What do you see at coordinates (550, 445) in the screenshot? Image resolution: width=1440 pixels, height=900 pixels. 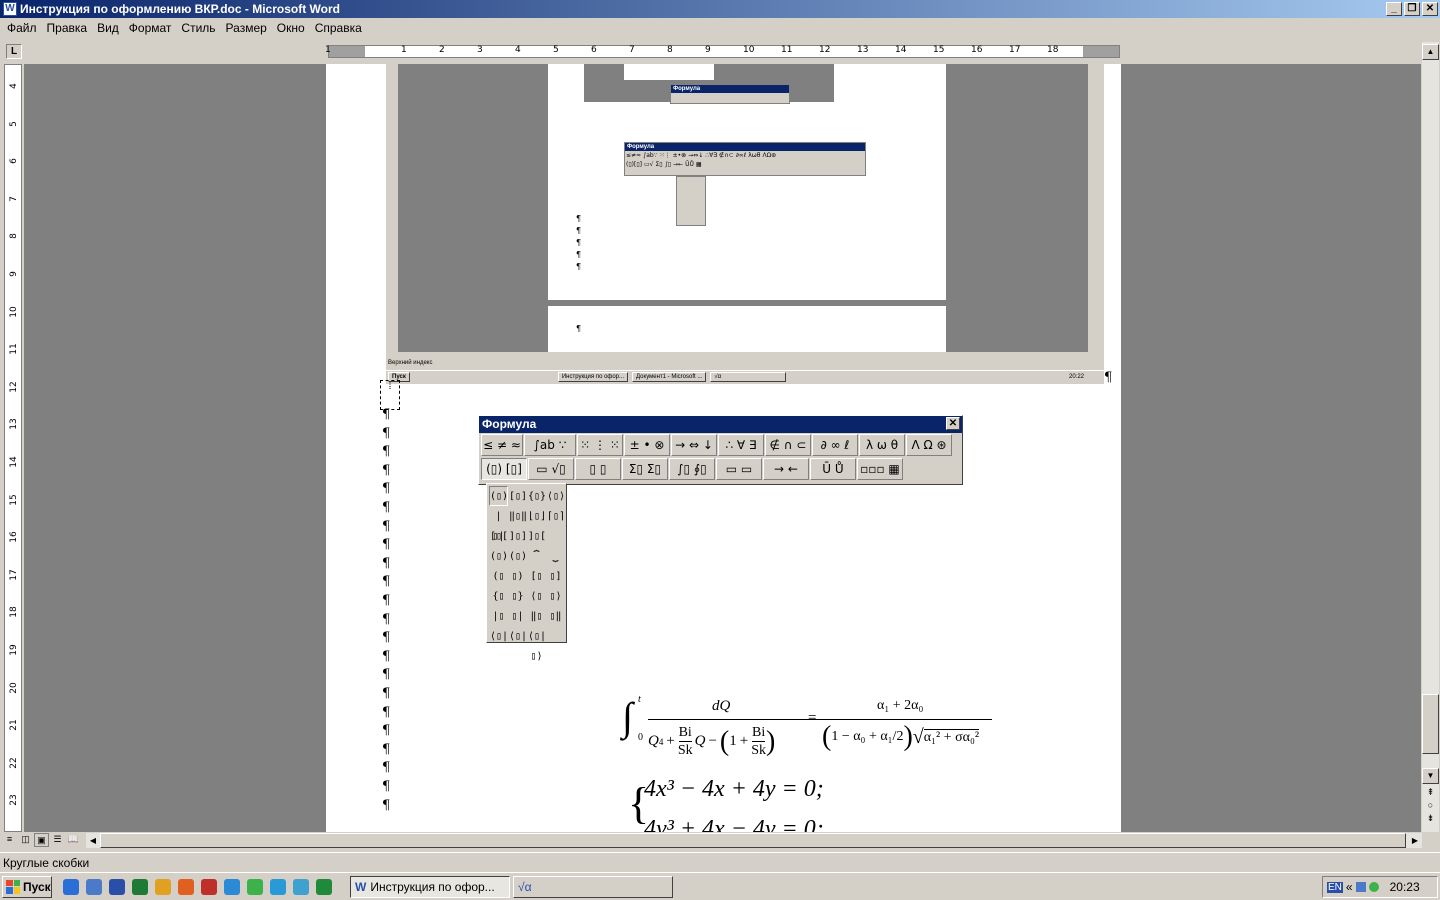 I see `formula-symbol-button-1: ∫ab ∵` at bounding box center [550, 445].